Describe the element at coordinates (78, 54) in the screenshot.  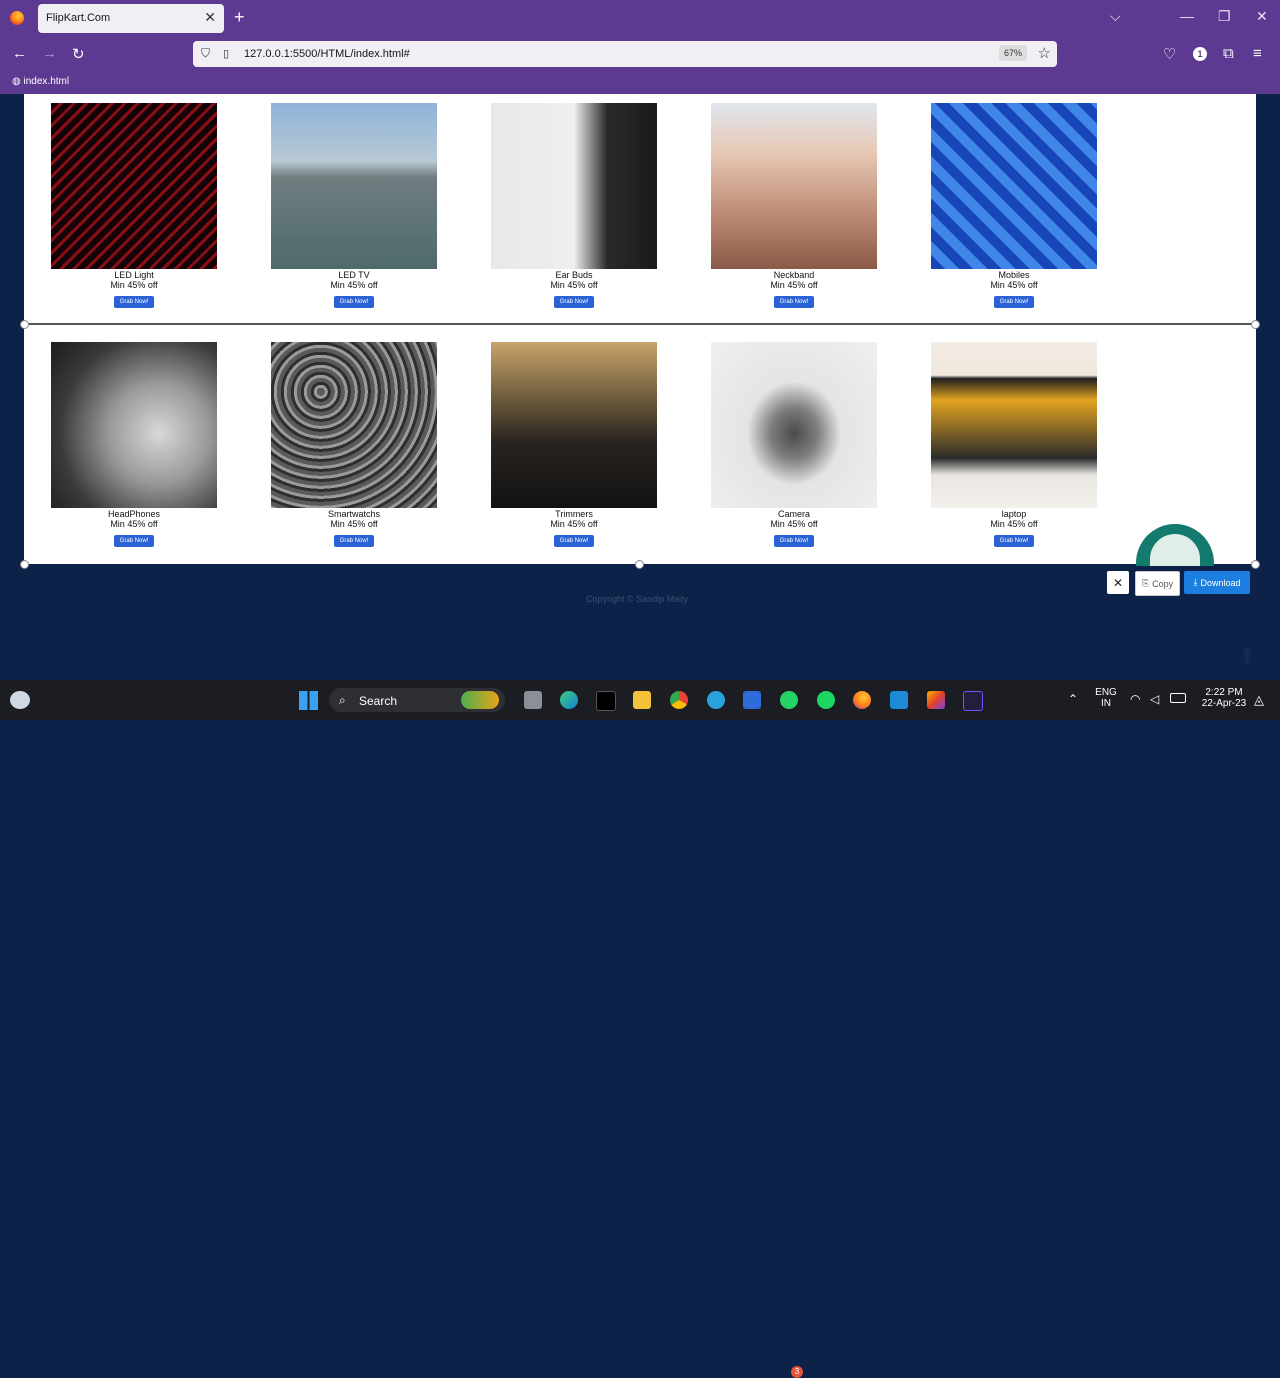
I see `reload-icon: ↻` at that location.